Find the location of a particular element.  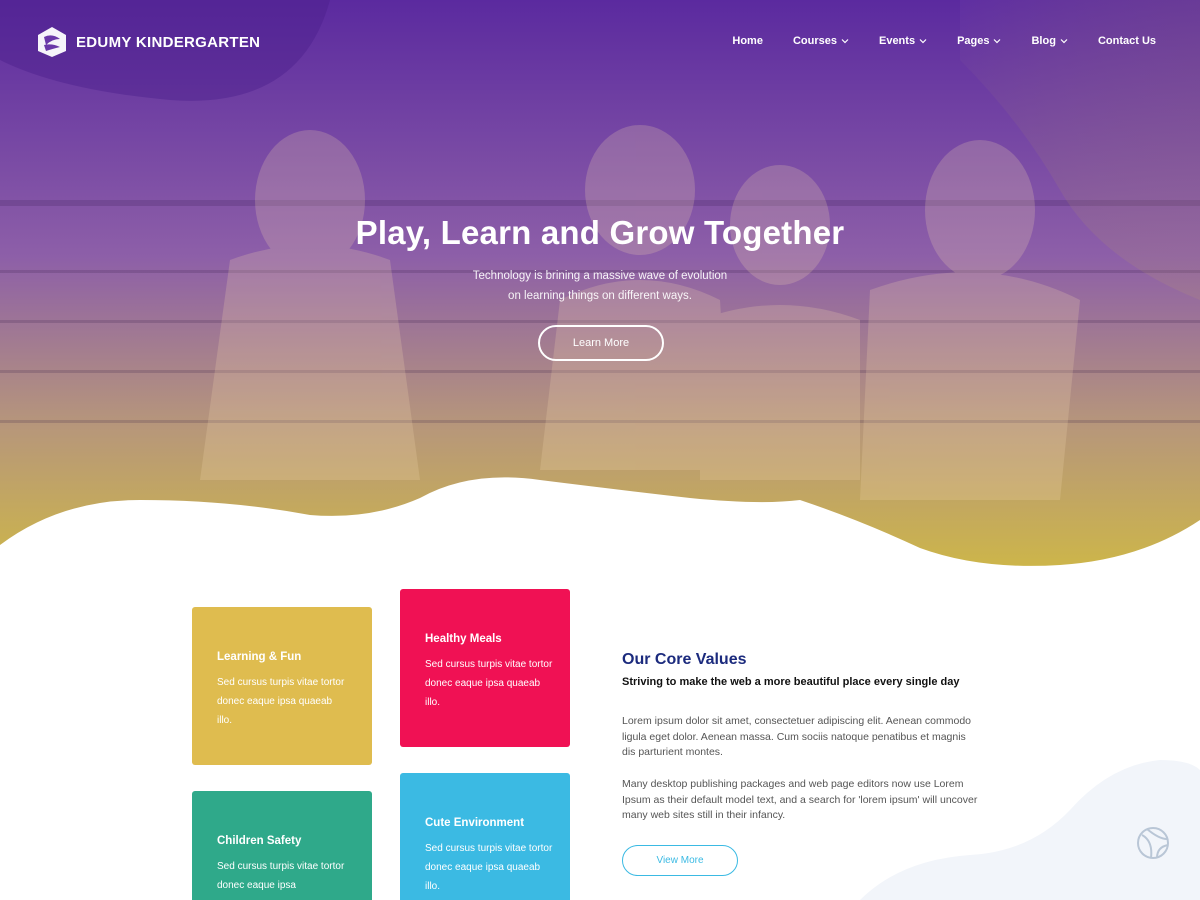

hero-subtitle-line: on learning things on different ways. is located at coordinates (600, 296).